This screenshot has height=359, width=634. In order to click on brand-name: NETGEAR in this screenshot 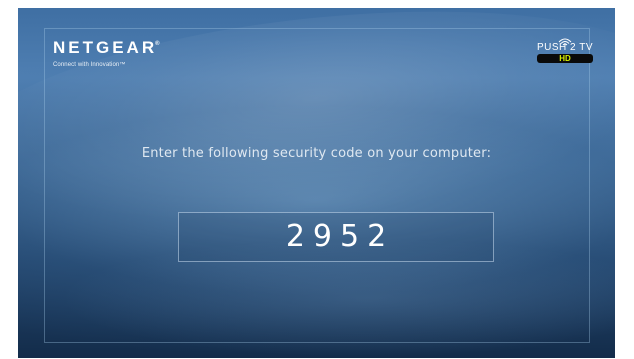, I will do `click(105, 47)`.